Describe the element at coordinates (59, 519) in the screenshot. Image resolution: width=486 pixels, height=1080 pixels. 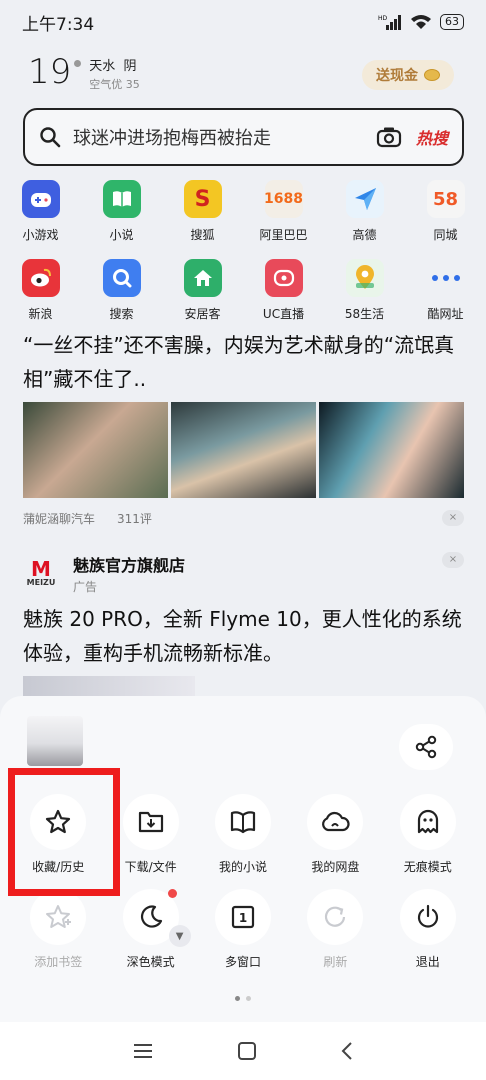
I see `news-source: 蒲妮涵聊汽车` at that location.